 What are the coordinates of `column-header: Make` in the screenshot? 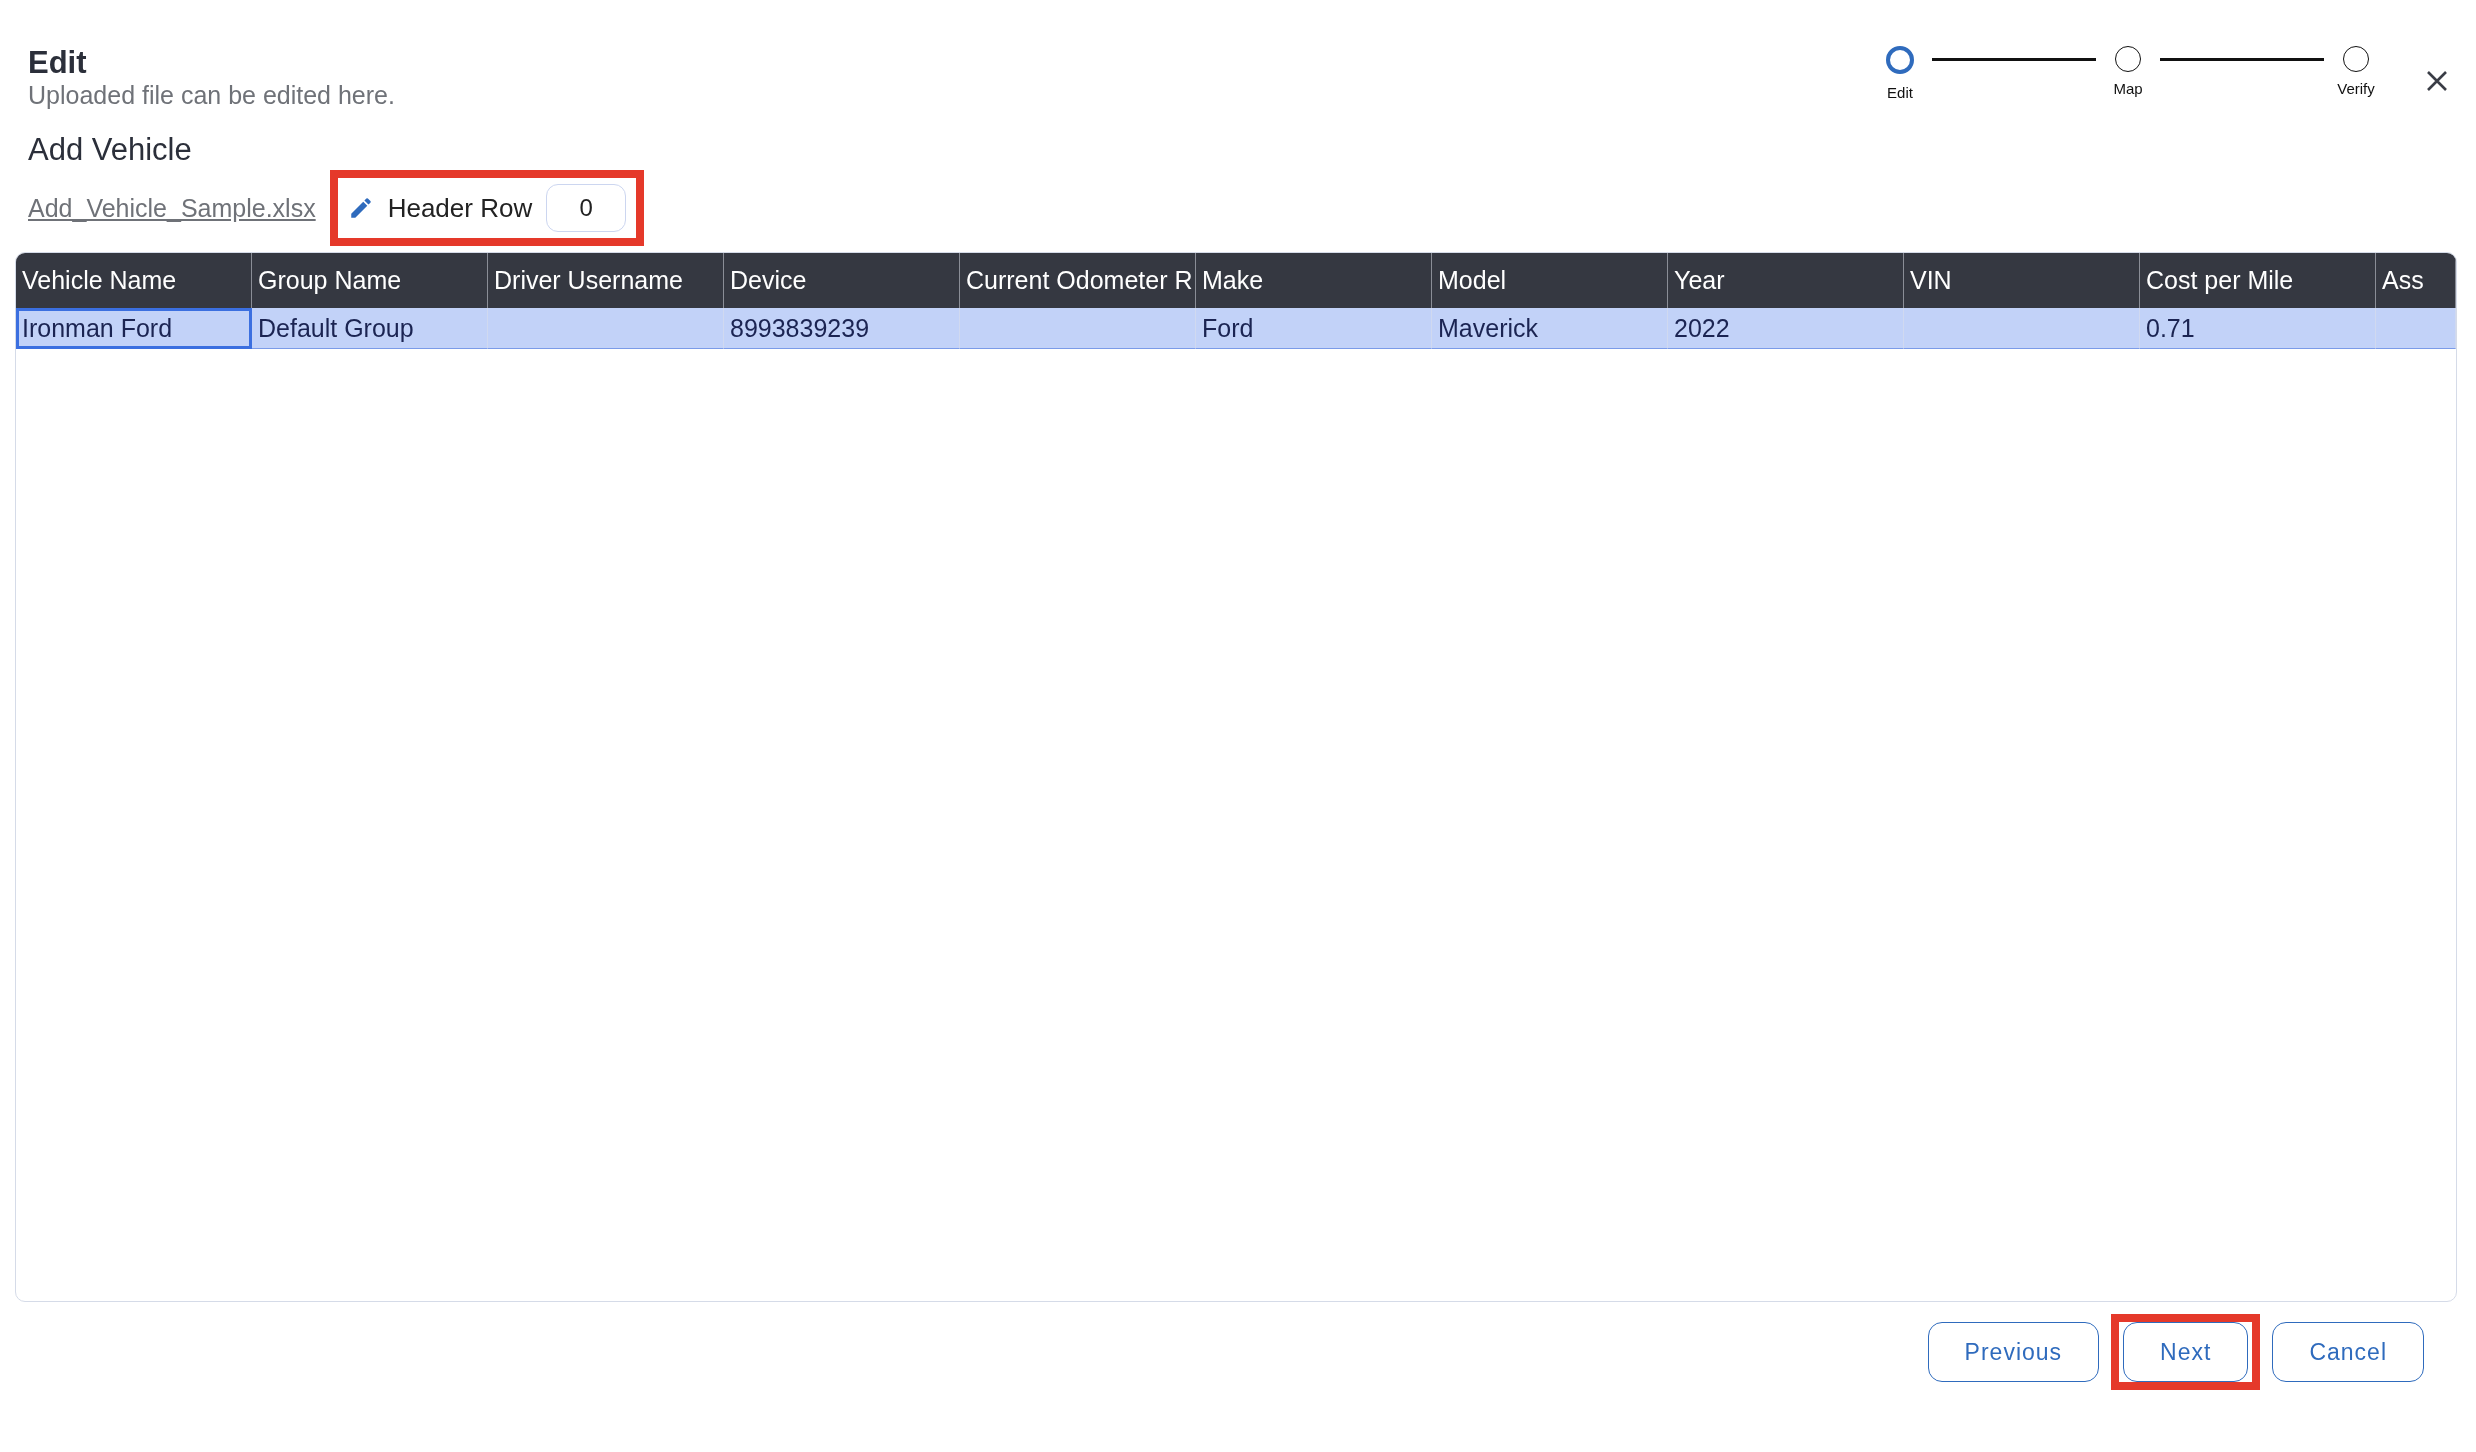 It's located at (1314, 280).